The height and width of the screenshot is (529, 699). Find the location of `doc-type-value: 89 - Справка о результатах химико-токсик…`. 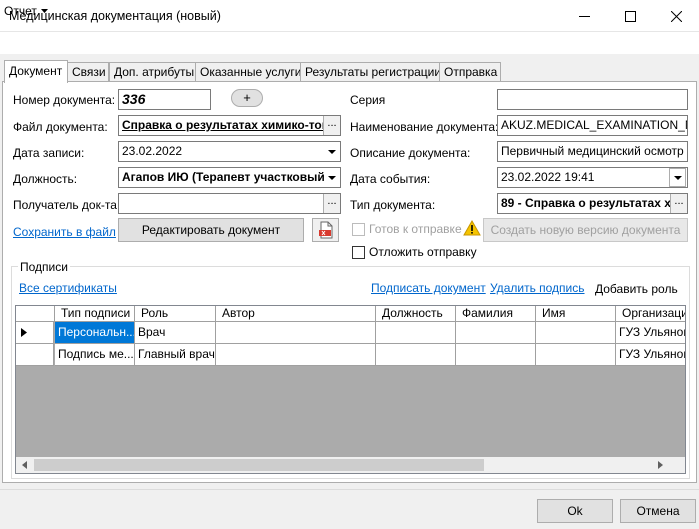

doc-type-value: 89 - Справка о результатах химико-токсик… is located at coordinates (594, 203).